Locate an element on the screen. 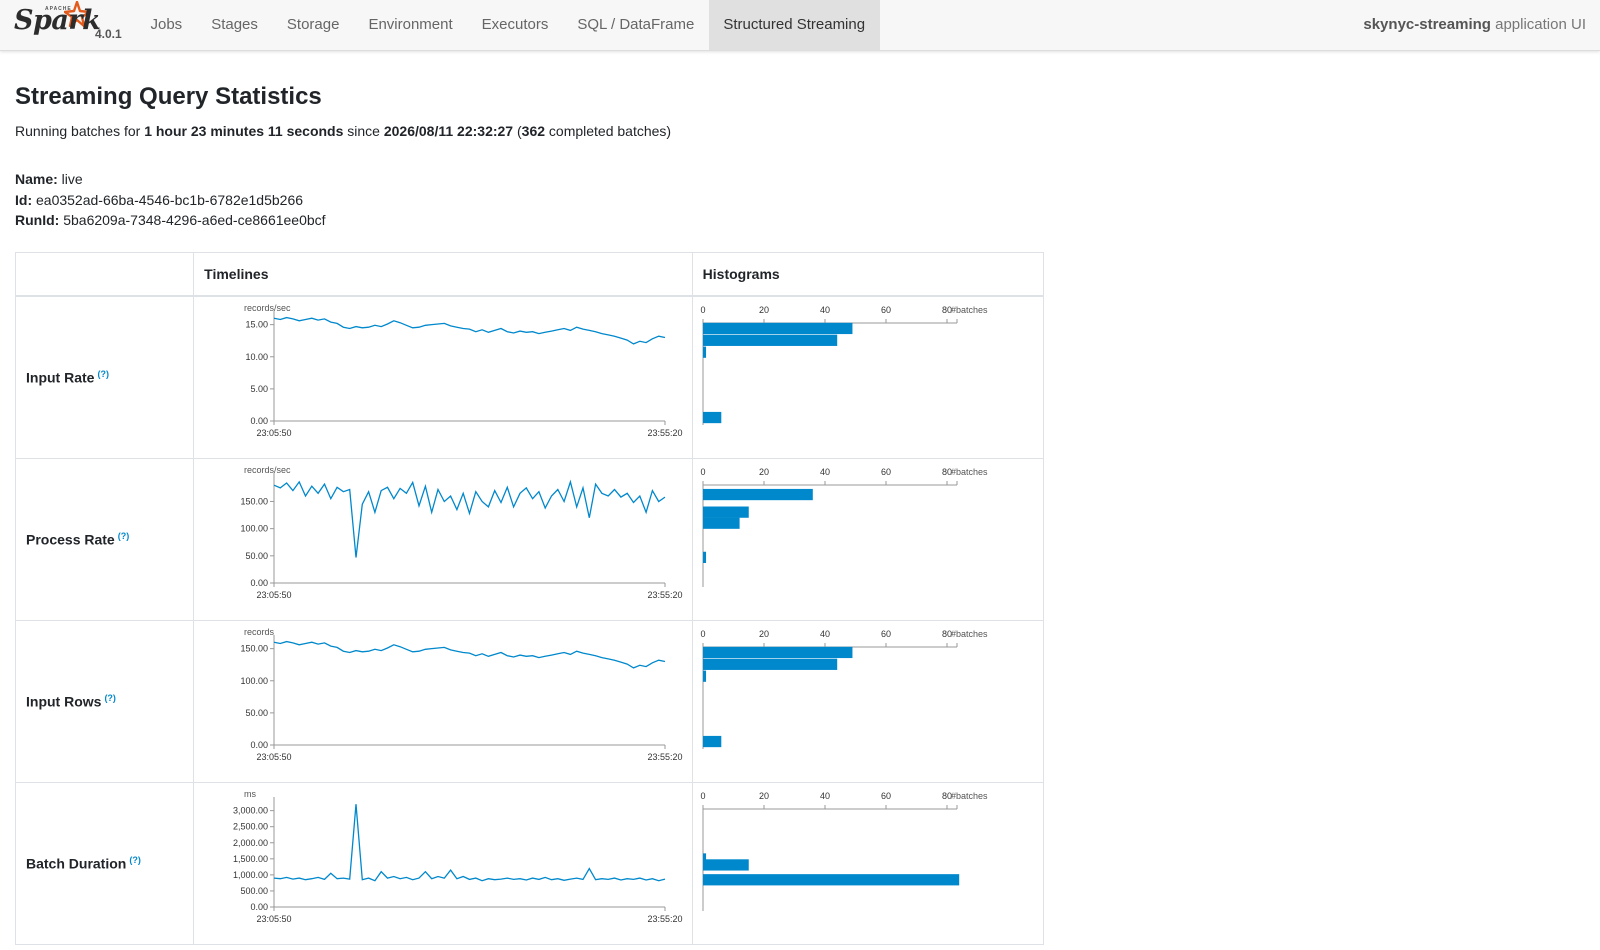 This screenshot has height=950, width=1600. y-tick-label: 100.00 is located at coordinates (255, 680).